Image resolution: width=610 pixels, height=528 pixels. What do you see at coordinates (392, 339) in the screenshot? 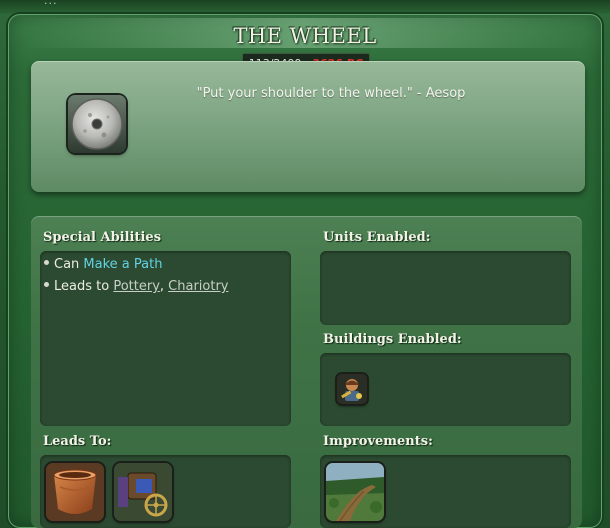
I see `buildings-enabled-header: Buildings Enabled:` at bounding box center [392, 339].